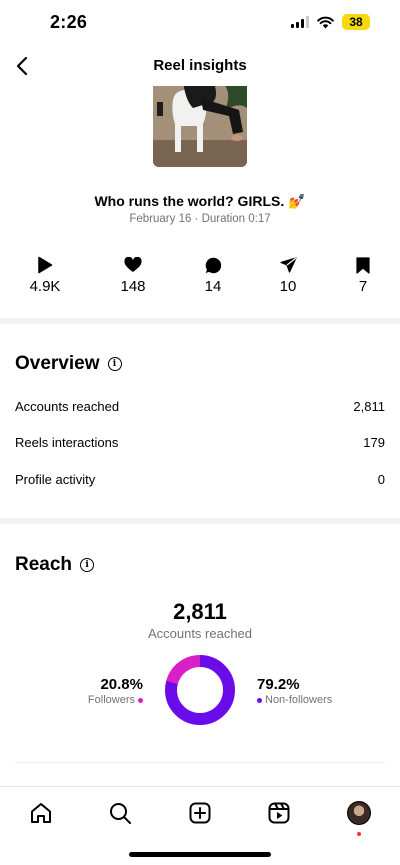  Describe the element at coordinates (200, 219) in the screenshot. I see `reel-meta: February 16 · Duration 0:17` at that location.